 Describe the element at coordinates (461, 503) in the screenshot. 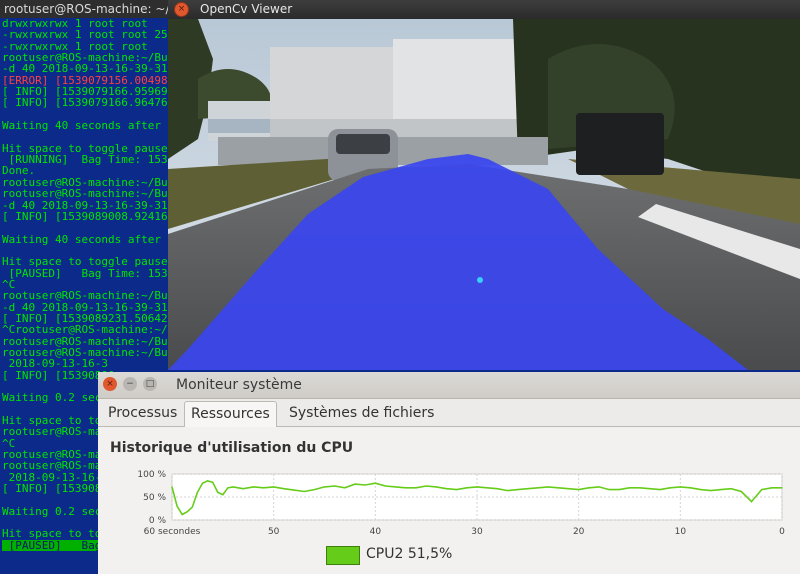

I see `cpu-history-chart: 100 % 50 % 0 %60 secondes 50 40 30 20 10 0` at that location.